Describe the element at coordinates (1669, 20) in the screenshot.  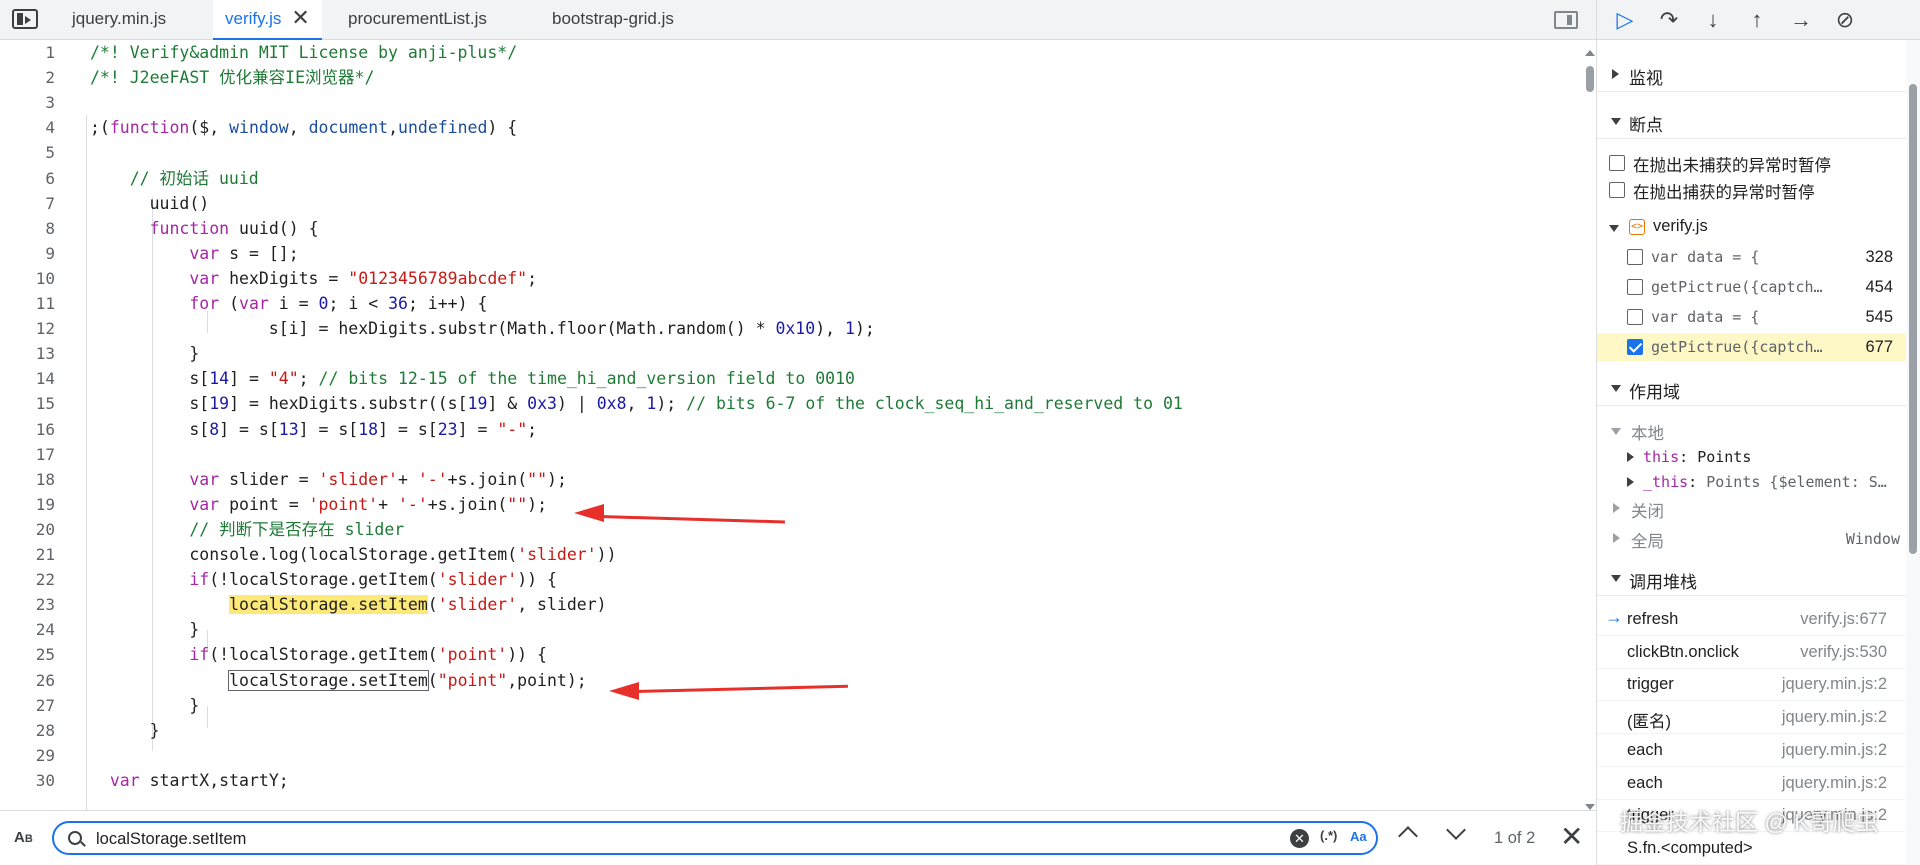
I see `step-over-icon: ↷` at that location.